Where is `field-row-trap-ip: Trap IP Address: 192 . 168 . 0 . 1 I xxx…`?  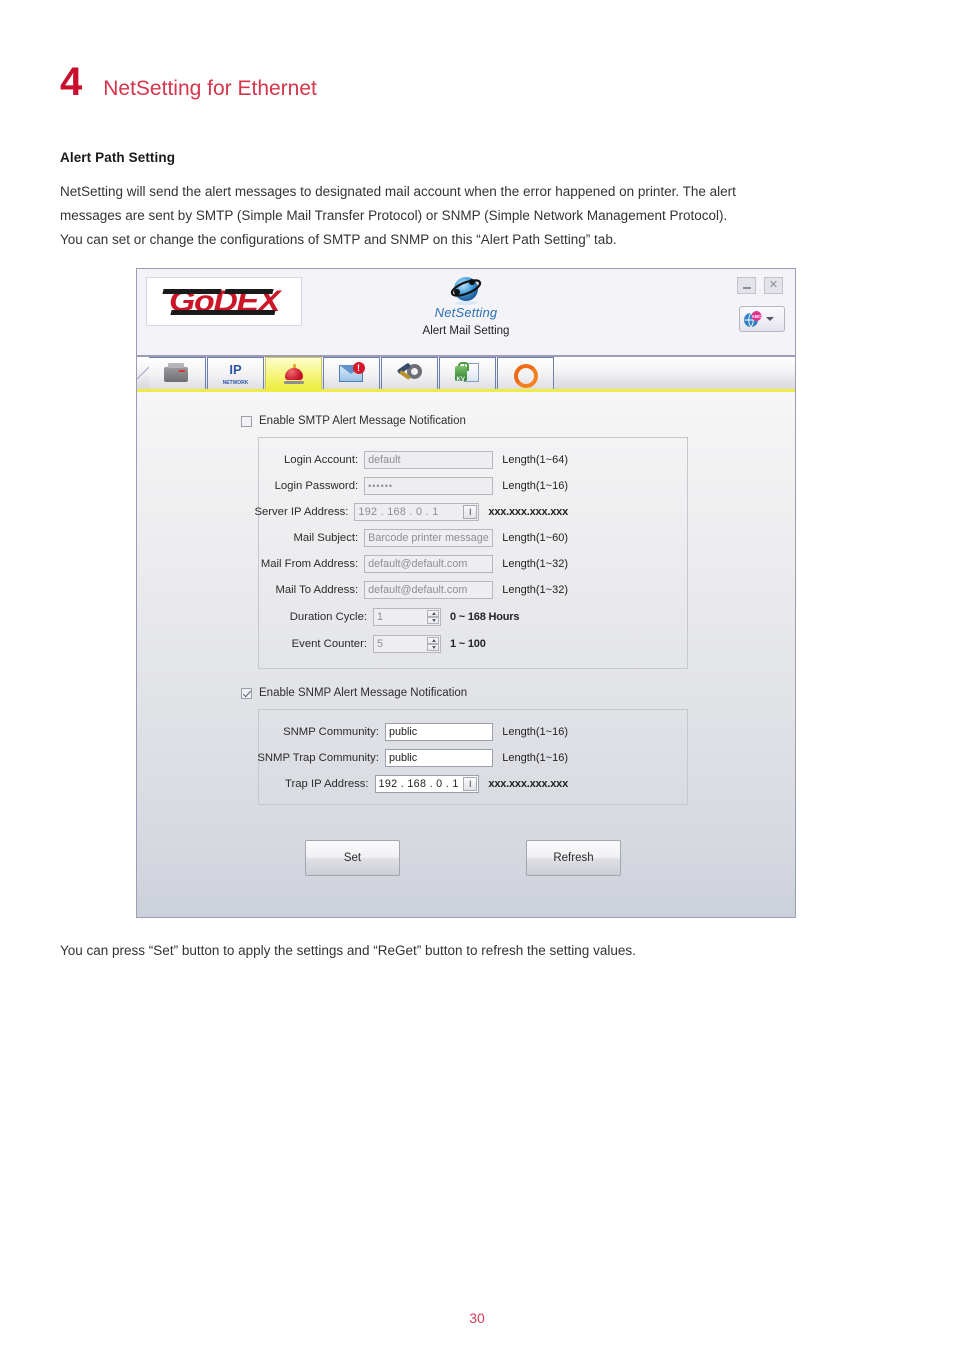 field-row-trap-ip: Trap IP Address: 192 . 168 . 0 . 1 I xxx… is located at coordinates (353, 783).